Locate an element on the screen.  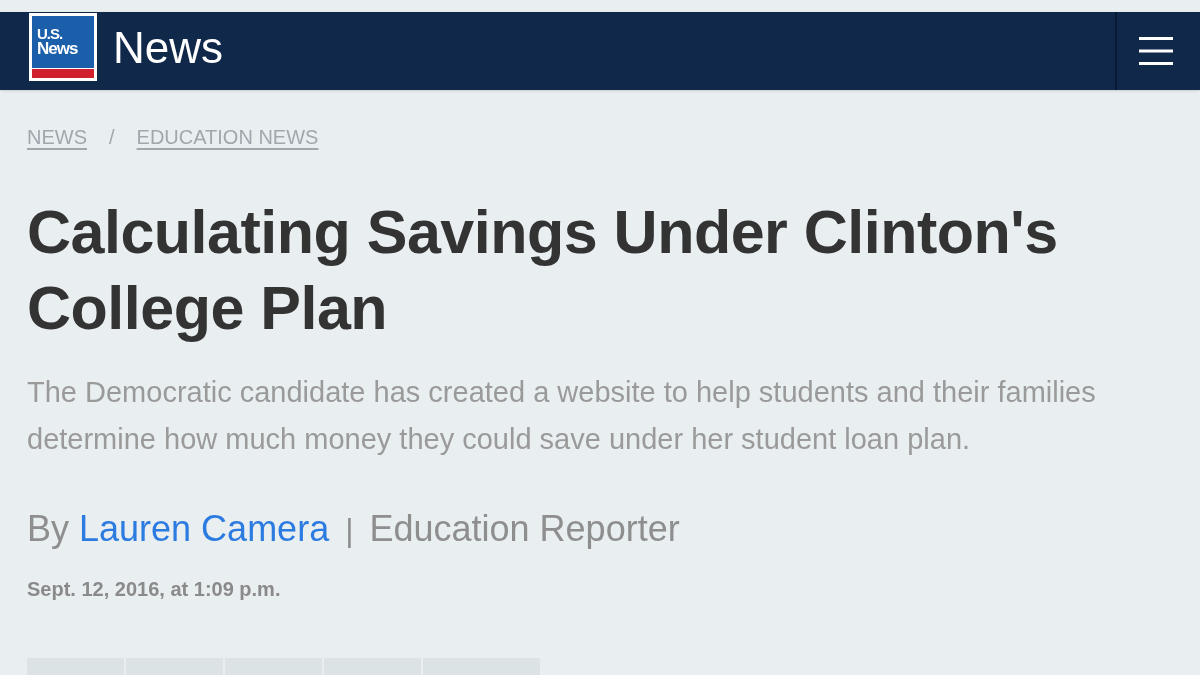
logo-text: U.S. is located at coordinates (50, 34).